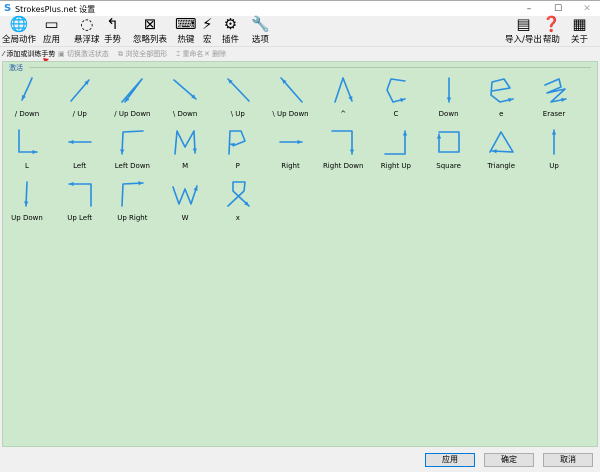  What do you see at coordinates (449, 100) in the screenshot?
I see `gesture-item: Down` at bounding box center [449, 100].